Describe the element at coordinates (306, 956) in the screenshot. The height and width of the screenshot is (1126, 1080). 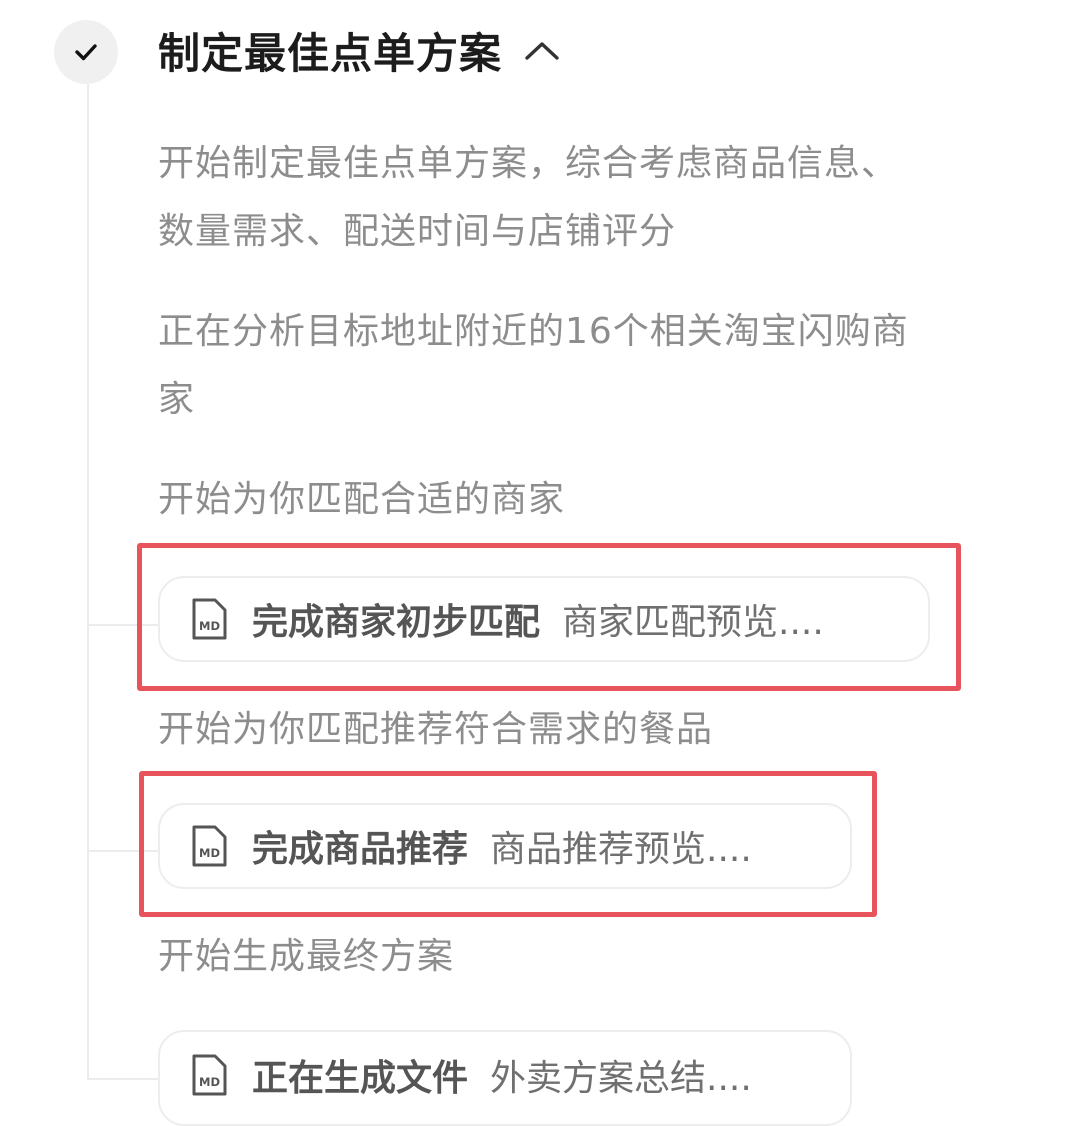
I see `progress-message: 开始生成最终方案` at that location.